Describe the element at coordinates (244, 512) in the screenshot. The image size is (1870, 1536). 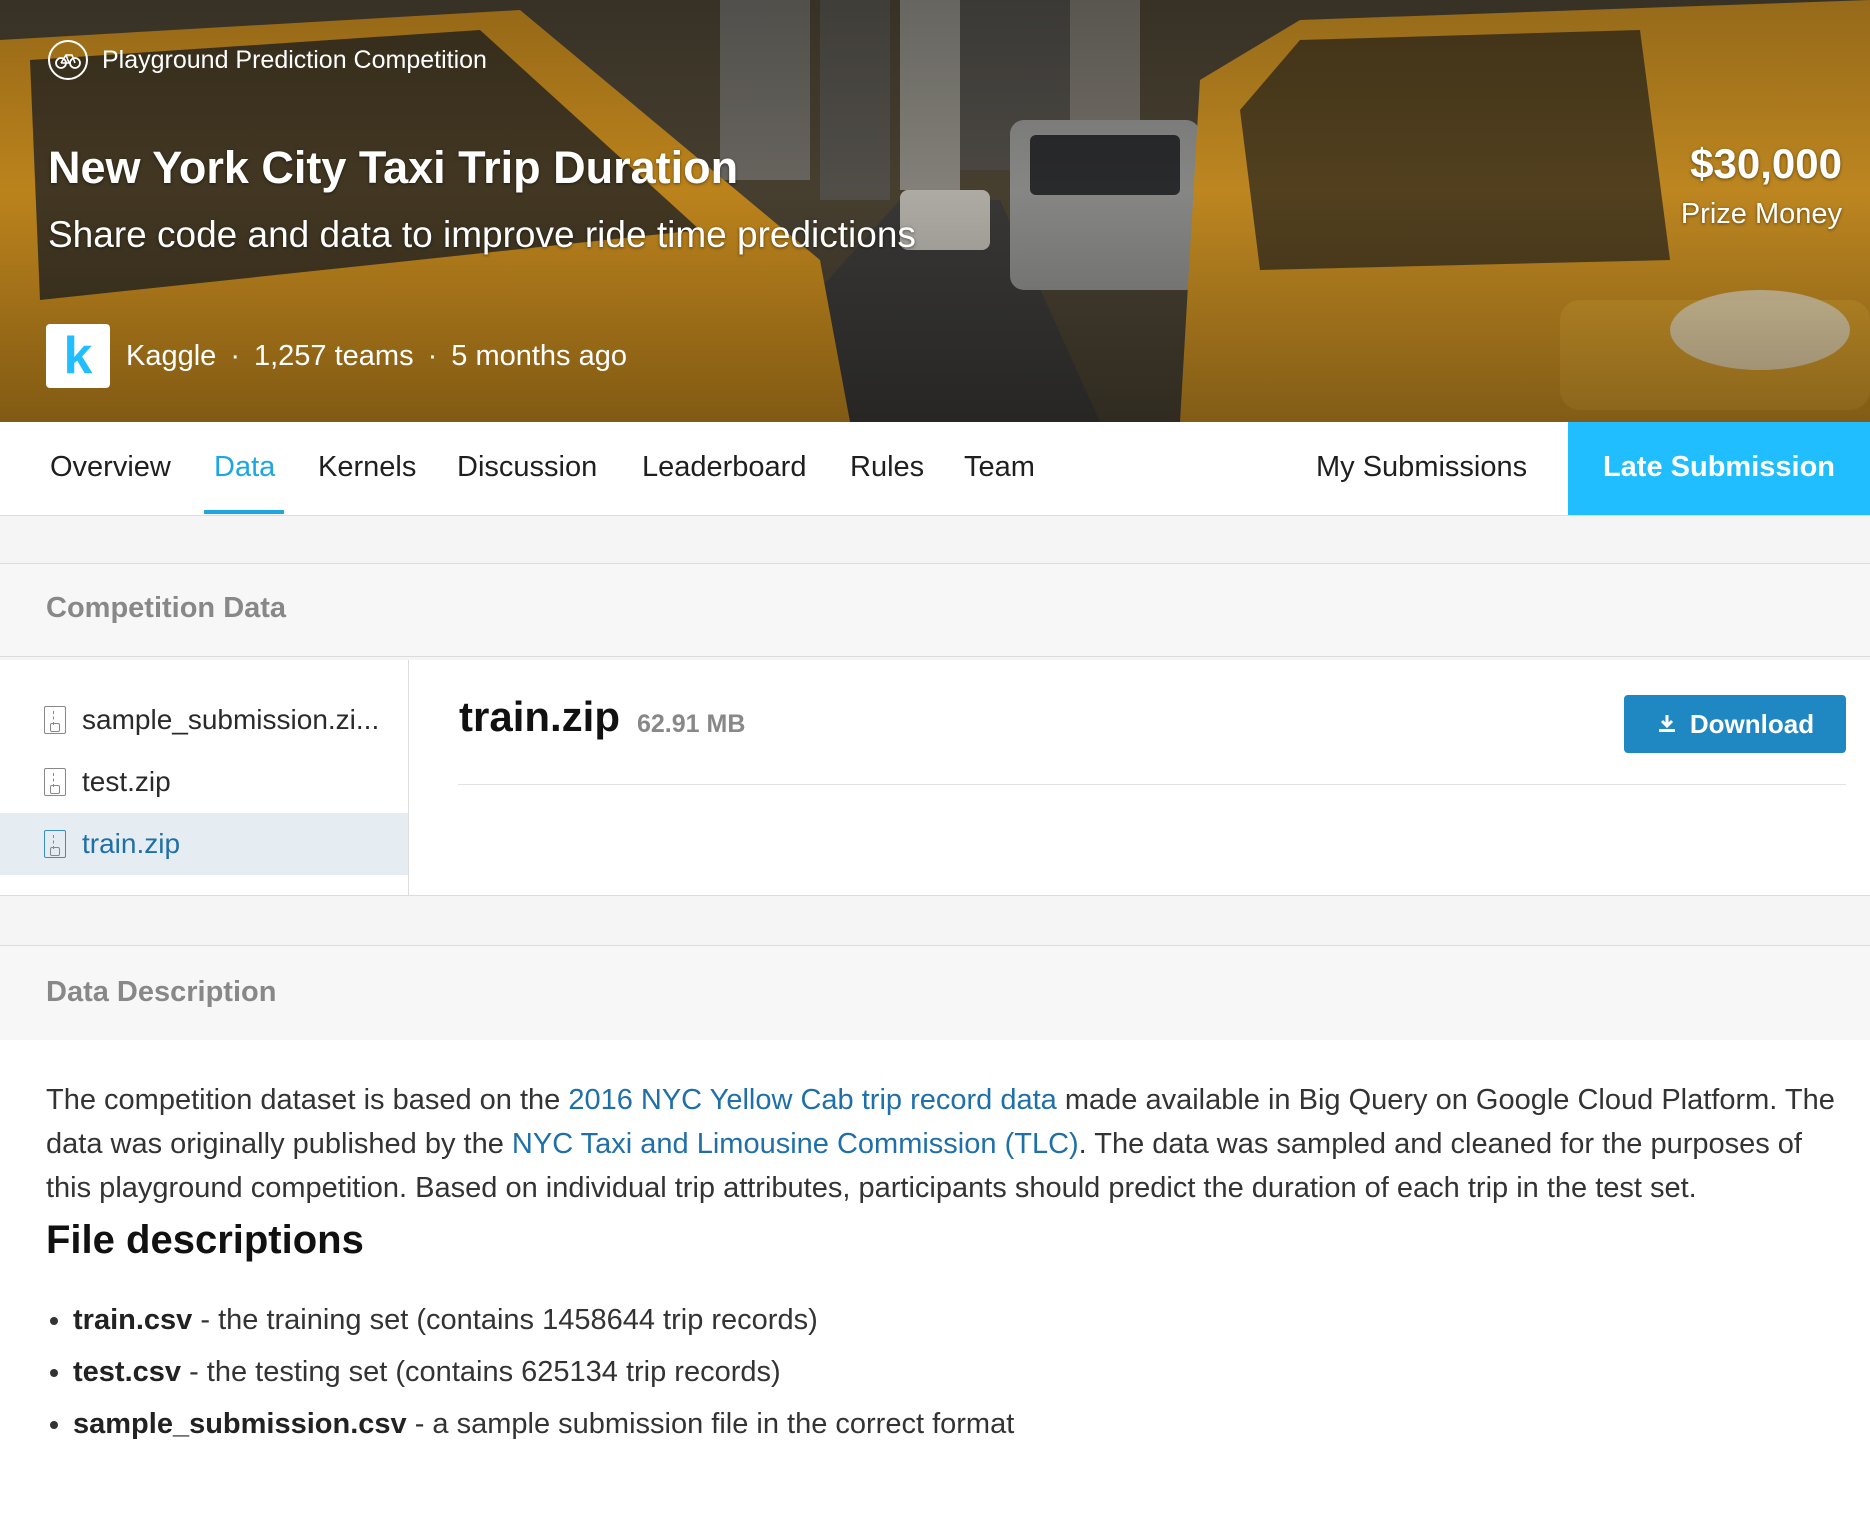
I see `active-tab-indicator` at that location.